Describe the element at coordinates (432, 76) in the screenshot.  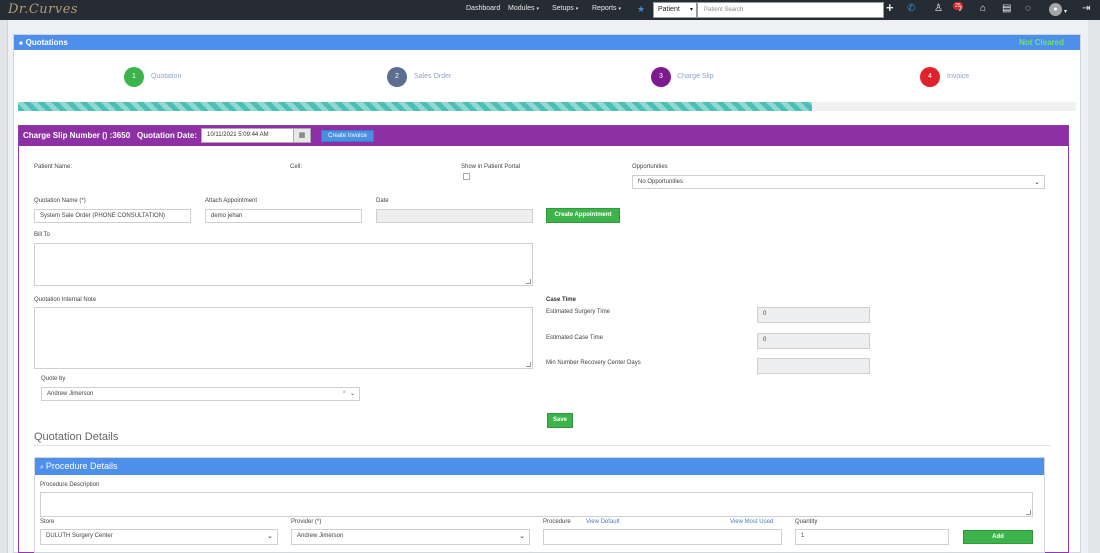
I see `step-2-label: Sales Order` at that location.